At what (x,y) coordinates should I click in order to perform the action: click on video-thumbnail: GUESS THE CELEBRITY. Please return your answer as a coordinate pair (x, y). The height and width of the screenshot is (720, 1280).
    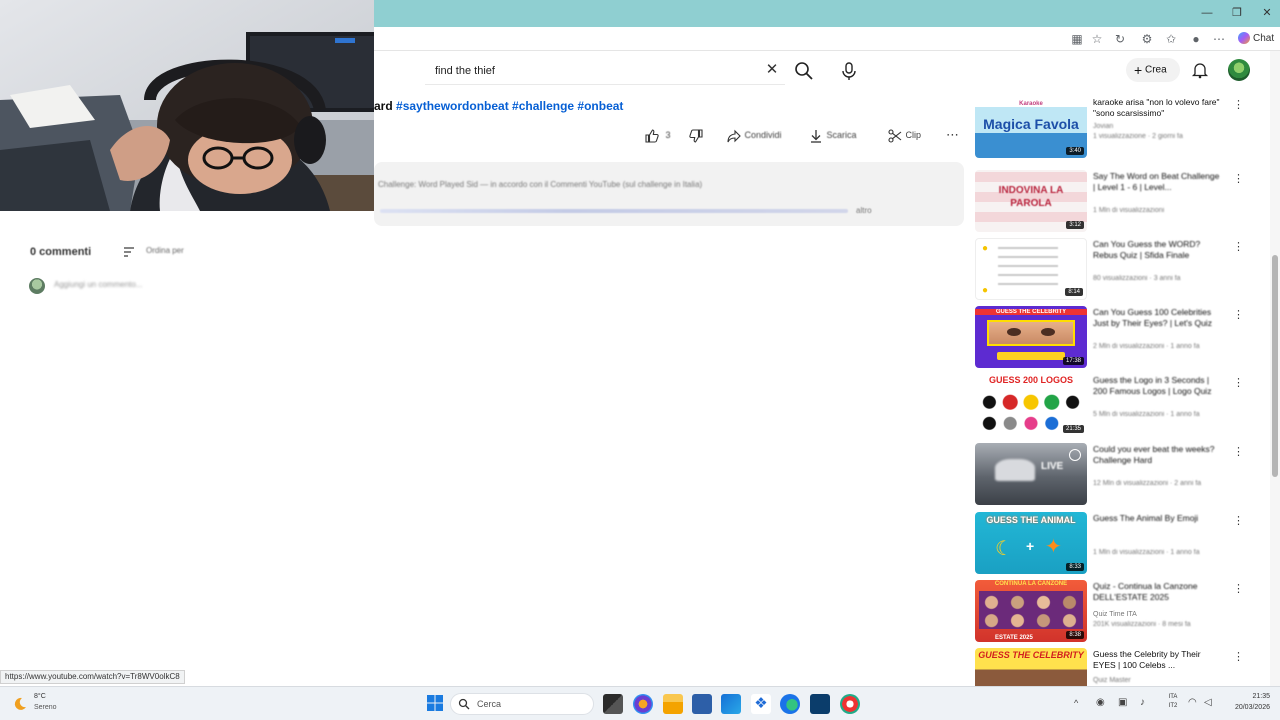
    Looking at the image, I should click on (1031, 667).